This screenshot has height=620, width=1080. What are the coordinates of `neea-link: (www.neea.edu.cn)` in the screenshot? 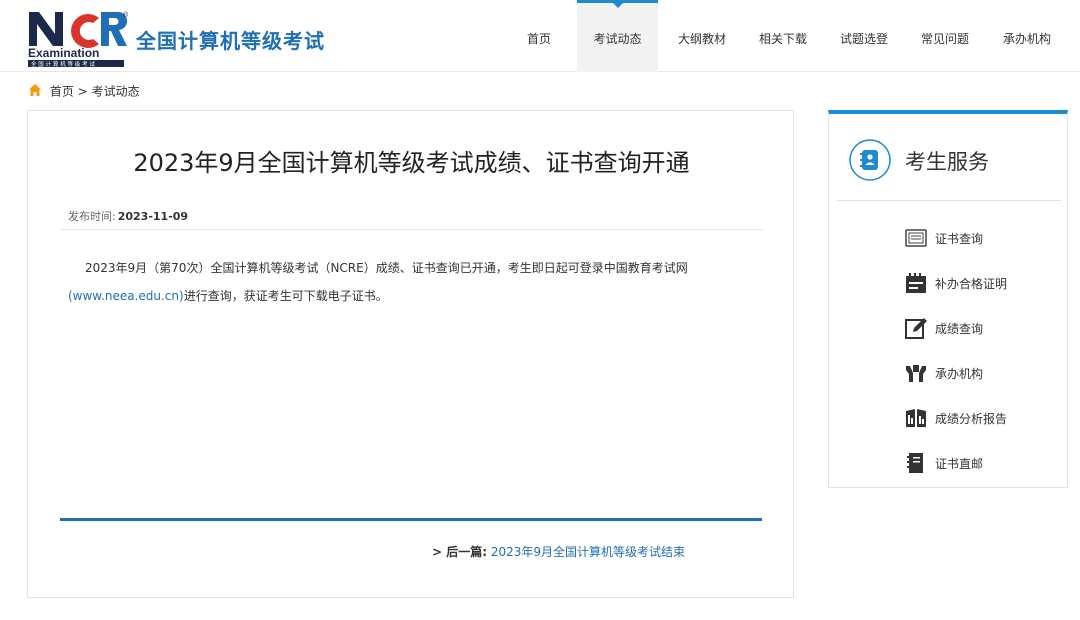 It's located at (126, 296).